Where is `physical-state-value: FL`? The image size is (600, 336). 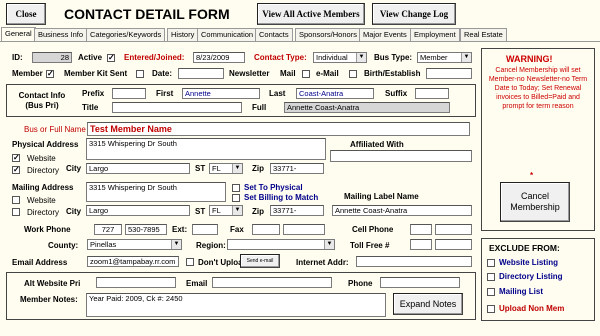
physical-state-value: FL is located at coordinates (216, 168).